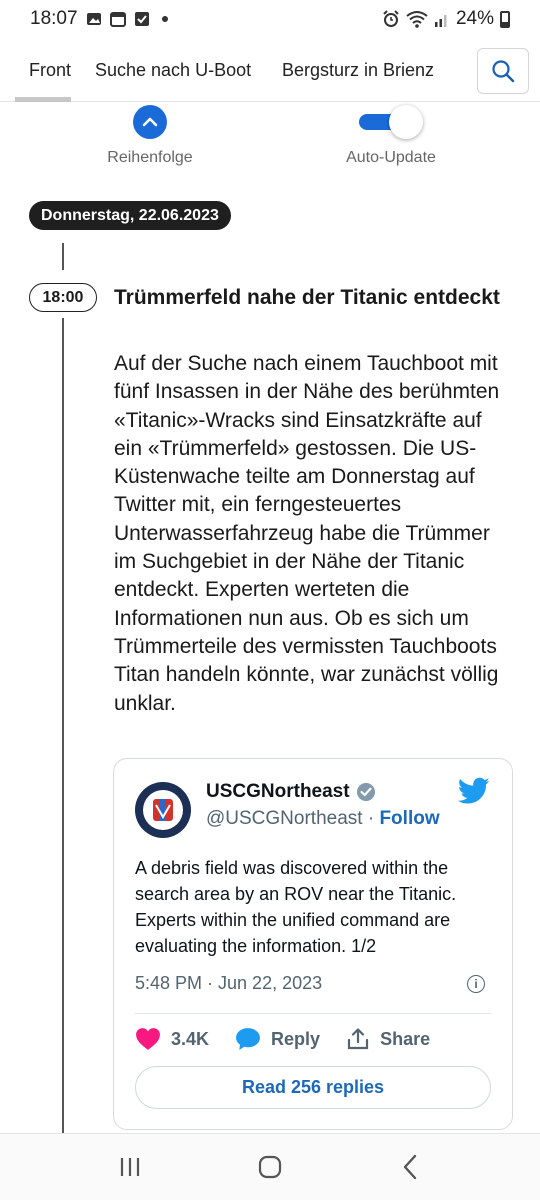 The width and height of the screenshot is (540, 1200). I want to click on order-label: Reihenfolge, so click(150, 157).